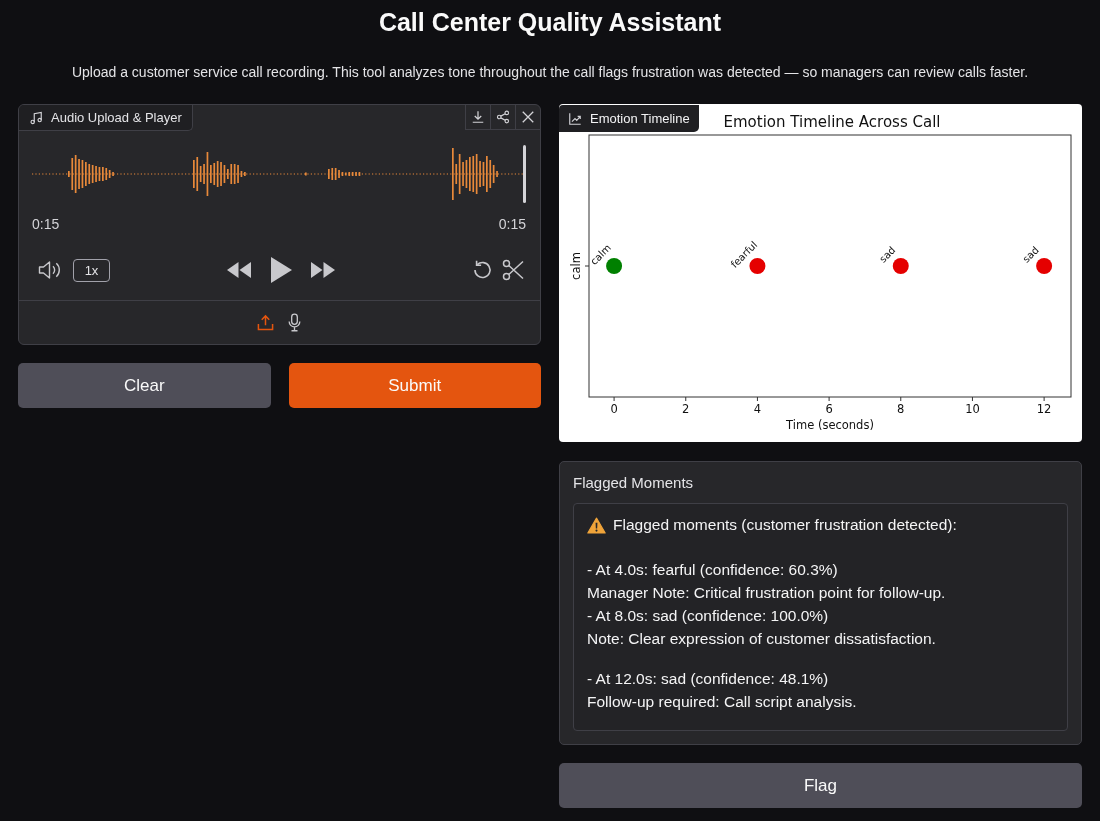 The image size is (1100, 821). What do you see at coordinates (708, 616) in the screenshot?
I see `flagged-text-line: - At 8.0s: sad (confidence: 100.0%)` at bounding box center [708, 616].